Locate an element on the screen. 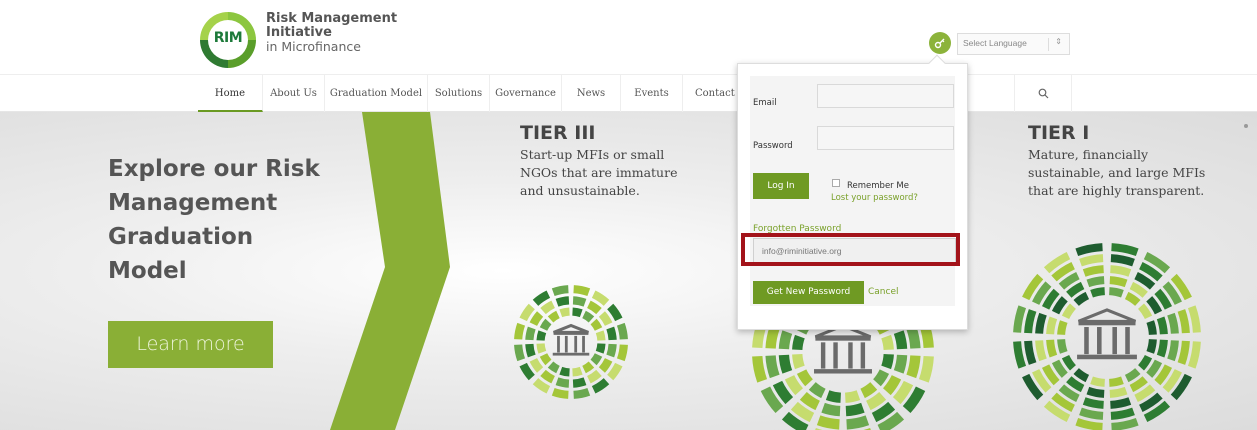 The width and height of the screenshot is (1257, 430). email-field is located at coordinates (885, 96).